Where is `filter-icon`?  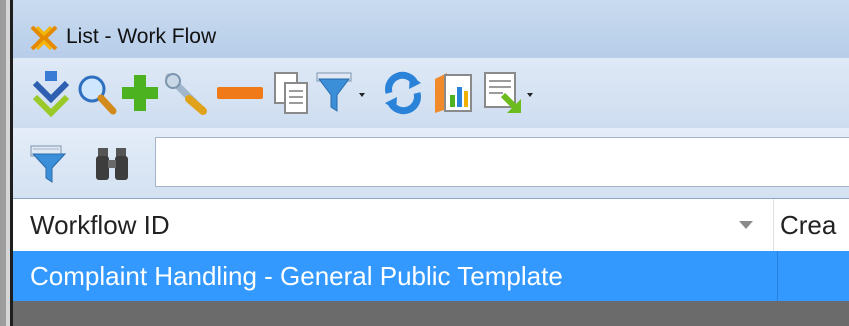
filter-icon is located at coordinates (51, 166).